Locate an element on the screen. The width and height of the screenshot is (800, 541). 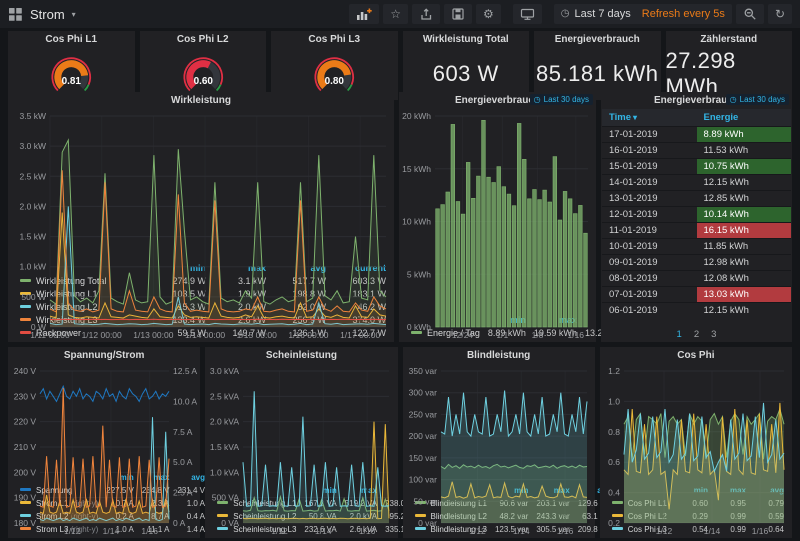
tv-mode-button is located at coordinates (527, 14).